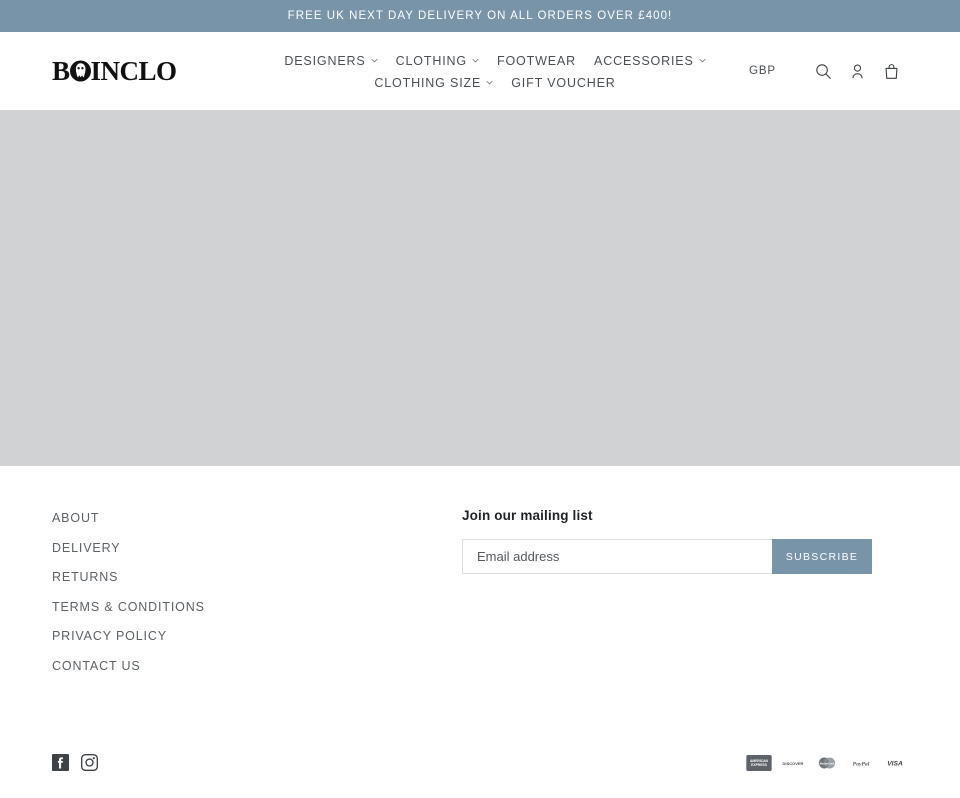  I want to click on copyright-row: © 2018, boinclo, so click(480, 784).